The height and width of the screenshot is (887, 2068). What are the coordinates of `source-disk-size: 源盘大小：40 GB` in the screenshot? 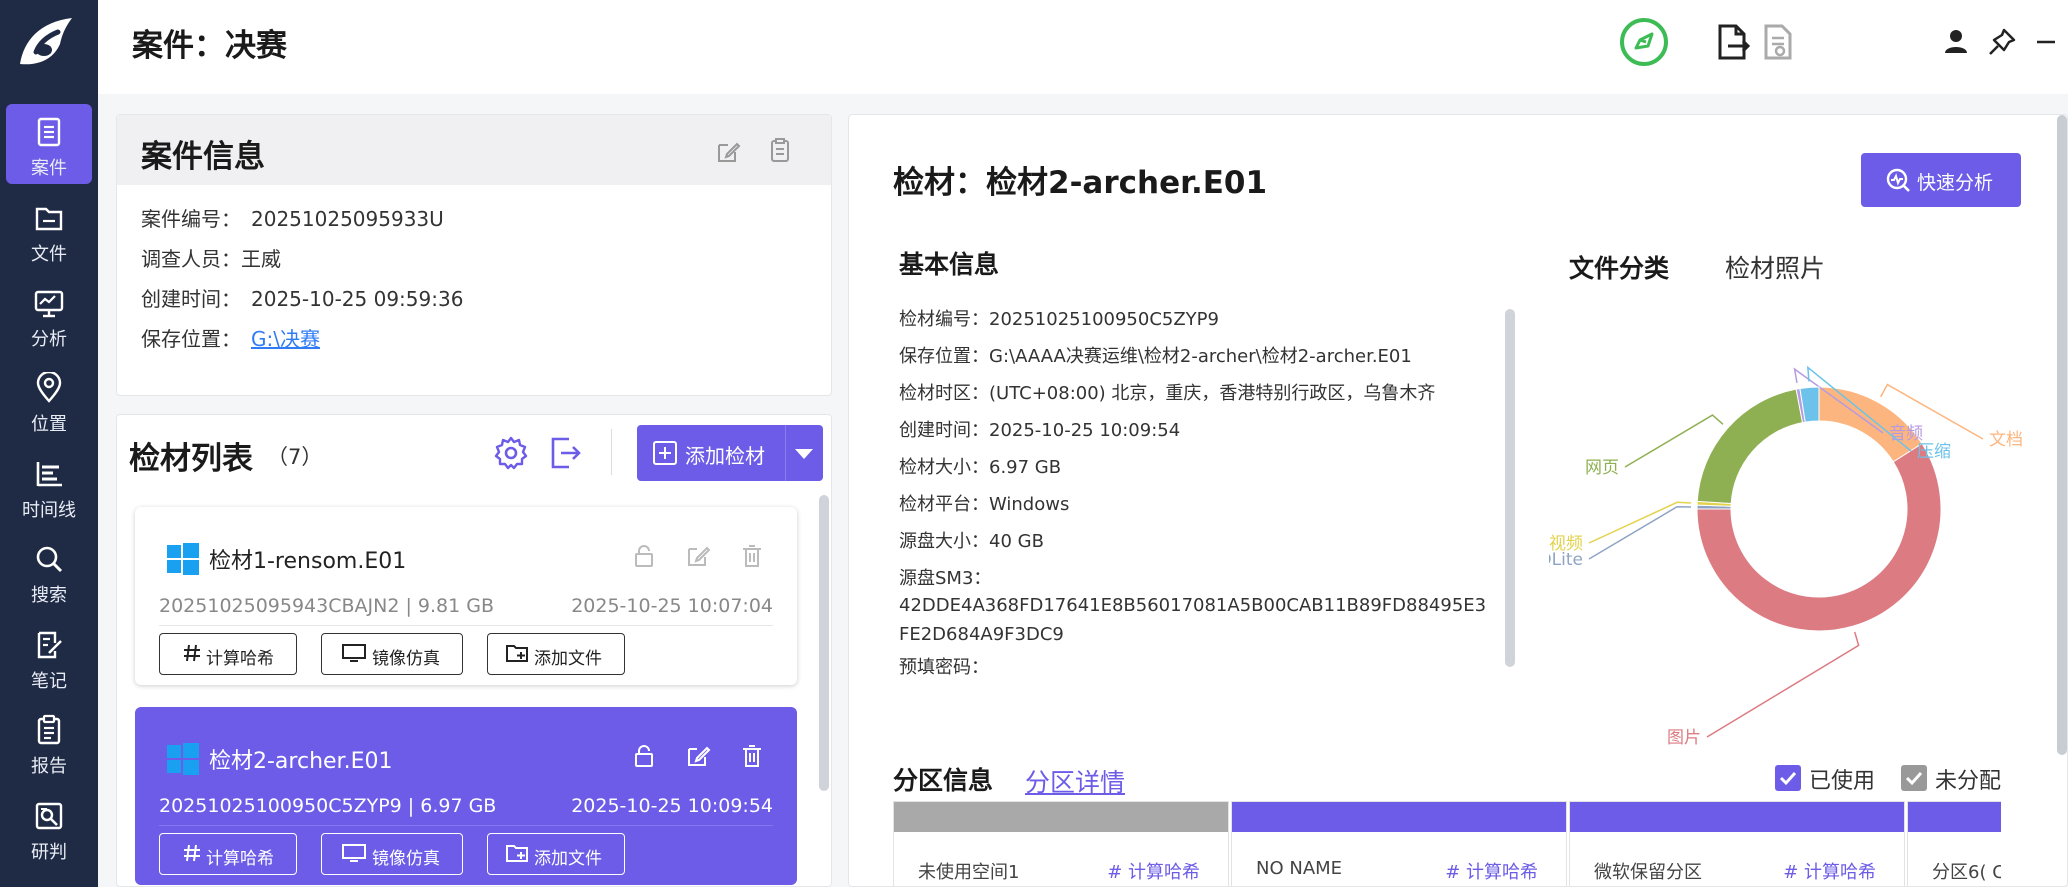 It's located at (971, 541).